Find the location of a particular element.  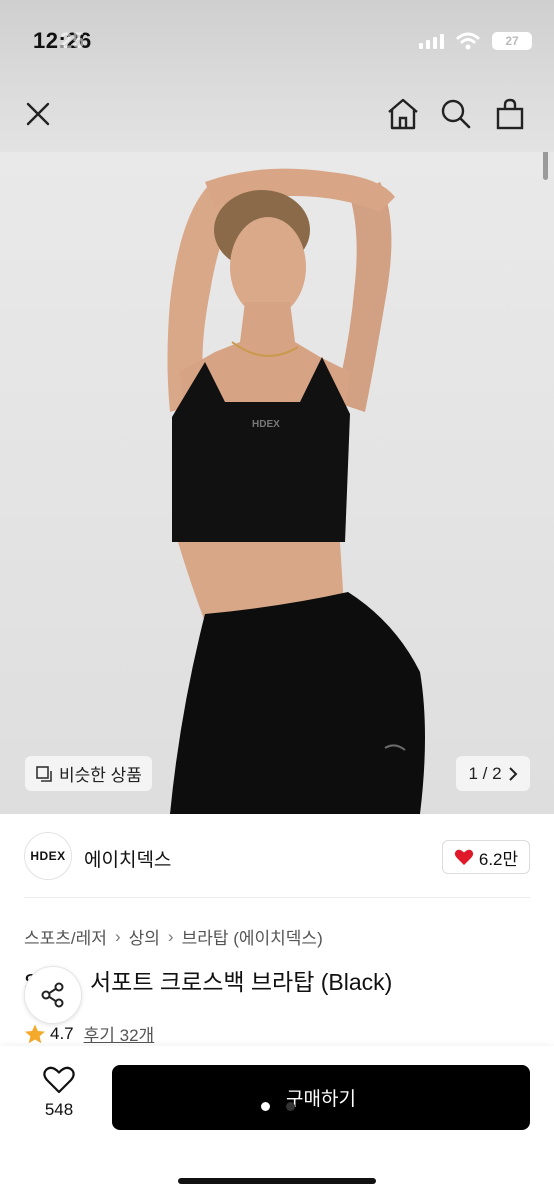

brand-name: 에이치덱스 is located at coordinates (127, 858).